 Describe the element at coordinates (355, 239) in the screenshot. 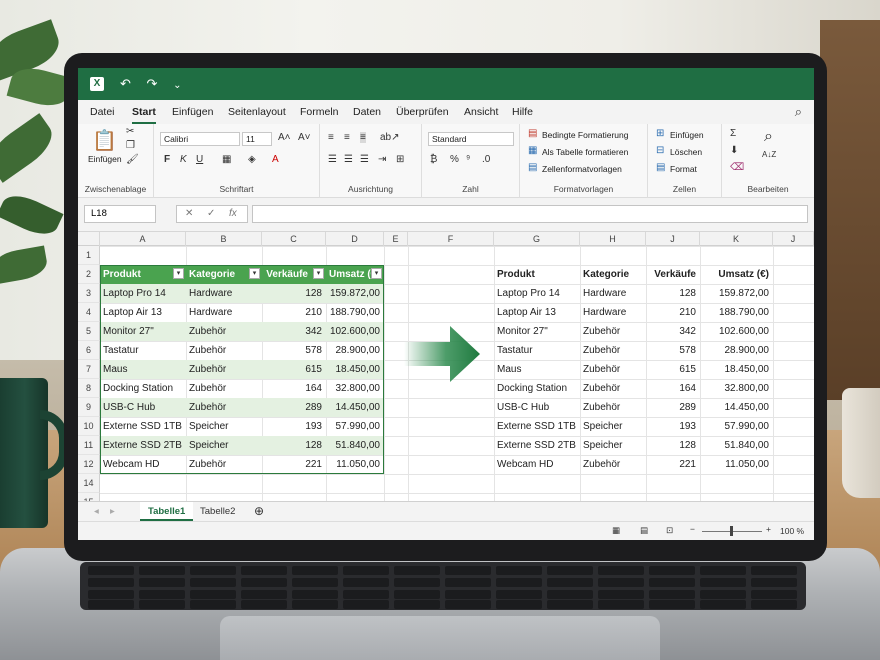

I see `column-header-4: D` at that location.